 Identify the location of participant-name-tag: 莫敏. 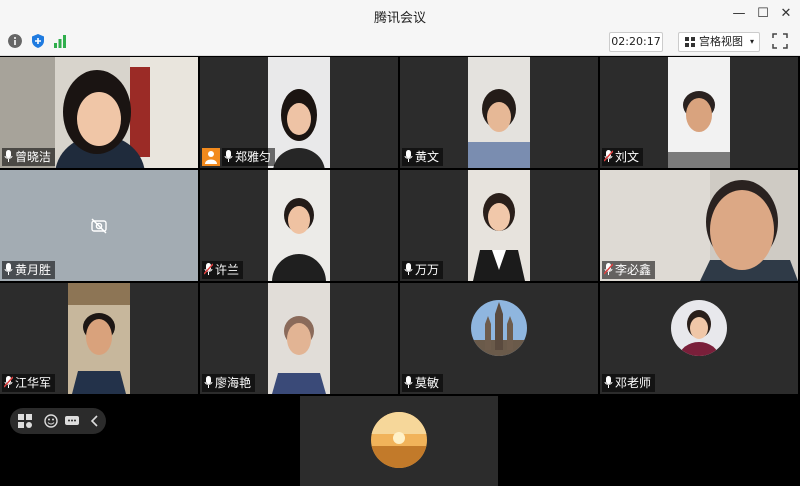
(423, 383).